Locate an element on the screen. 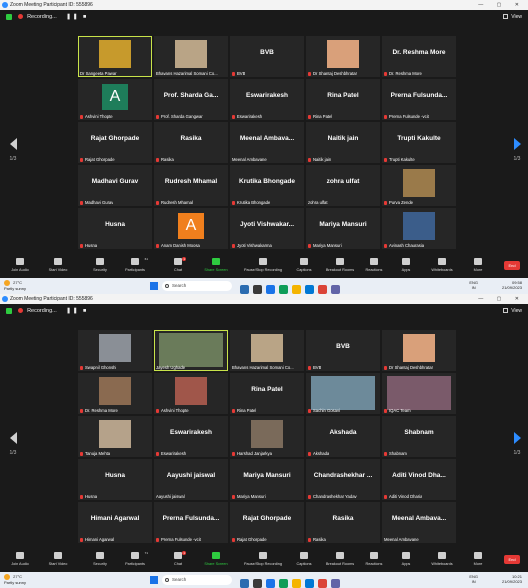 This screenshot has width=528, height=588. participant-tile: Dr. Reshma More is located at coordinates (115, 393).